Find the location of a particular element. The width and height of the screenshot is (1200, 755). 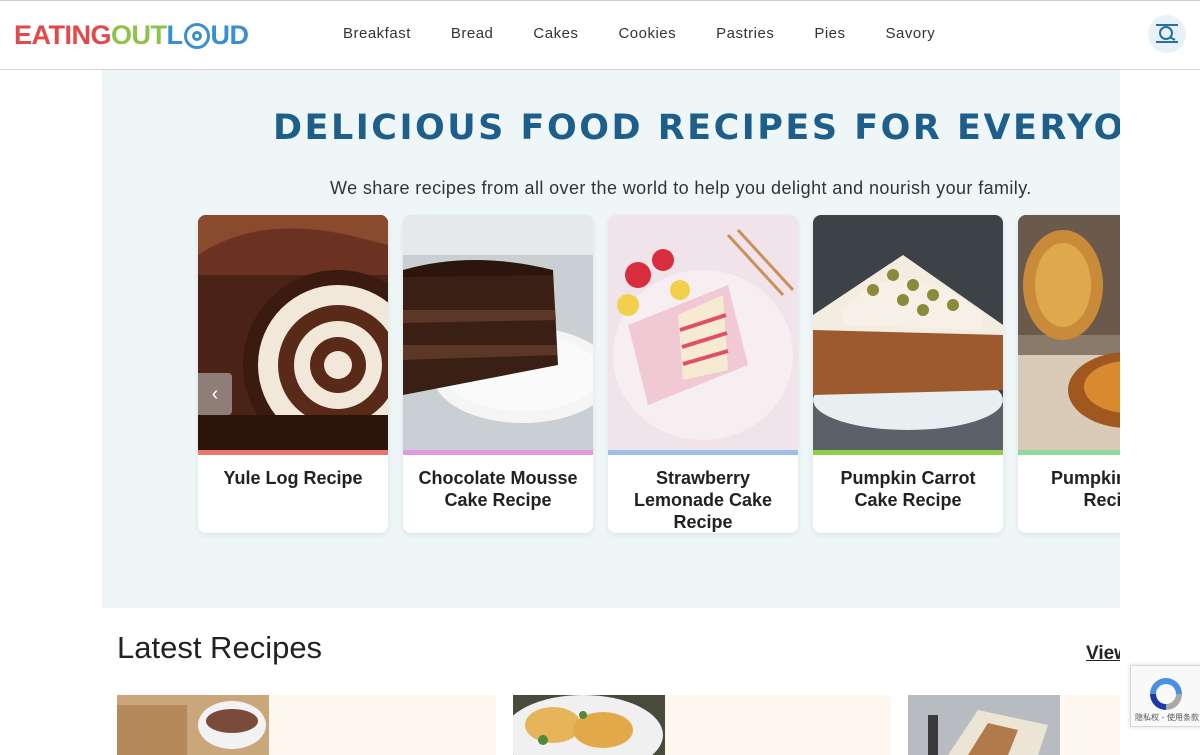

recipe-image-pumpkin-cake is located at coordinates (1069, 332).